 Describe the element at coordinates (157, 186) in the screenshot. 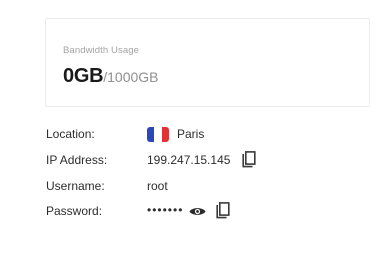

I see `username-value: root` at that location.